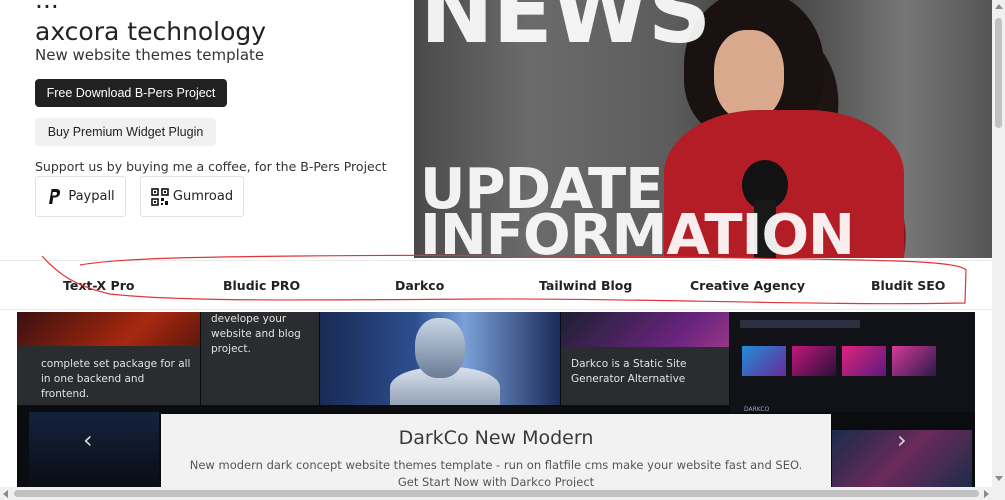  What do you see at coordinates (160, 196) in the screenshot?
I see `qr-code-icon` at bounding box center [160, 196].